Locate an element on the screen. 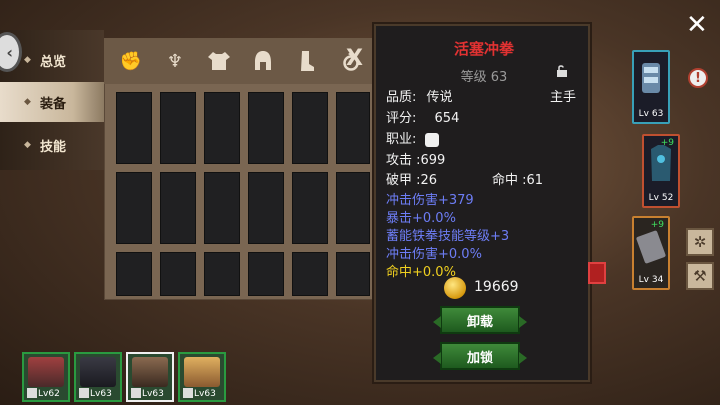 This screenshot has height=405, width=720. helmet-icon is located at coordinates (263, 61).